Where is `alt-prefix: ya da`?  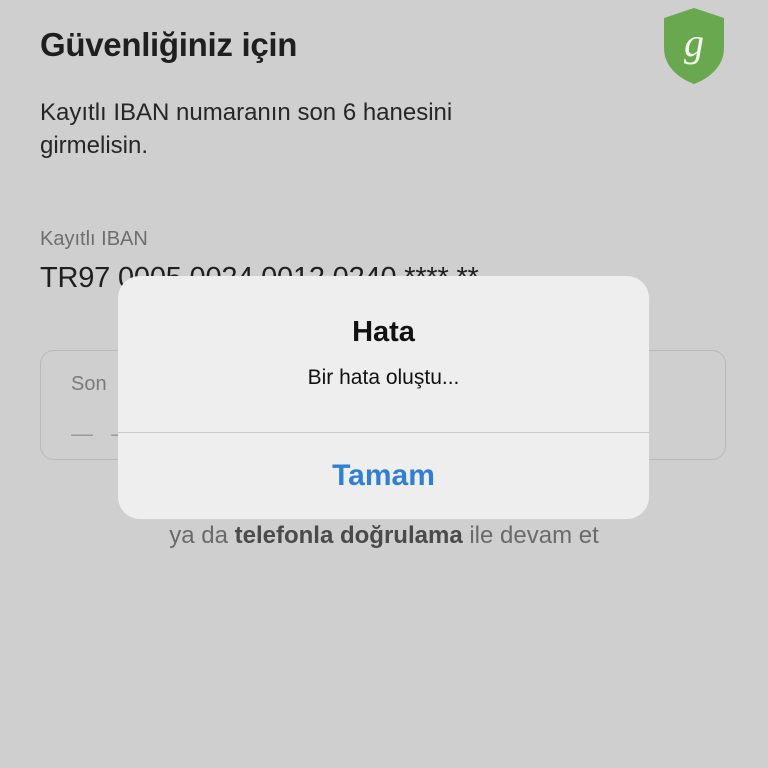
alt-prefix: ya da is located at coordinates (202, 535).